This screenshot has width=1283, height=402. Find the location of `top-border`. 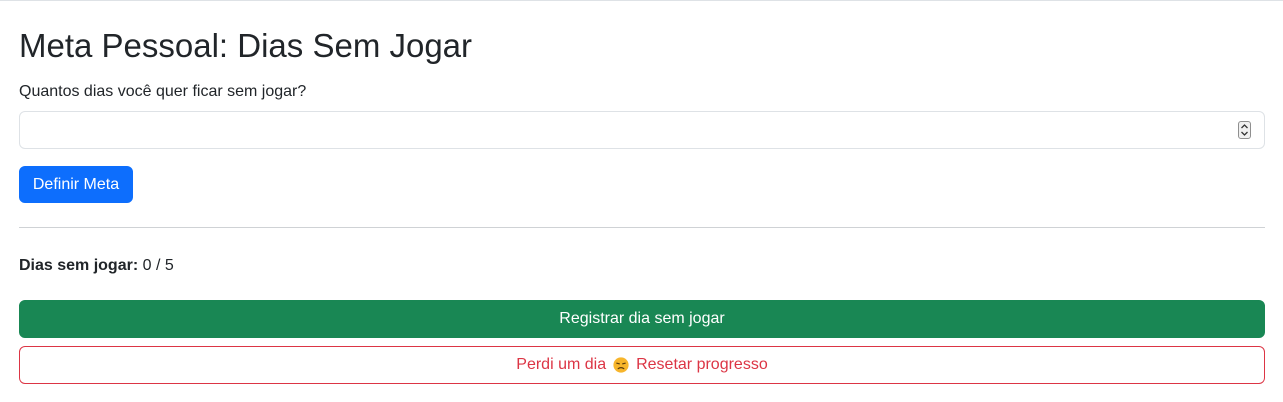

top-border is located at coordinates (641, 0).